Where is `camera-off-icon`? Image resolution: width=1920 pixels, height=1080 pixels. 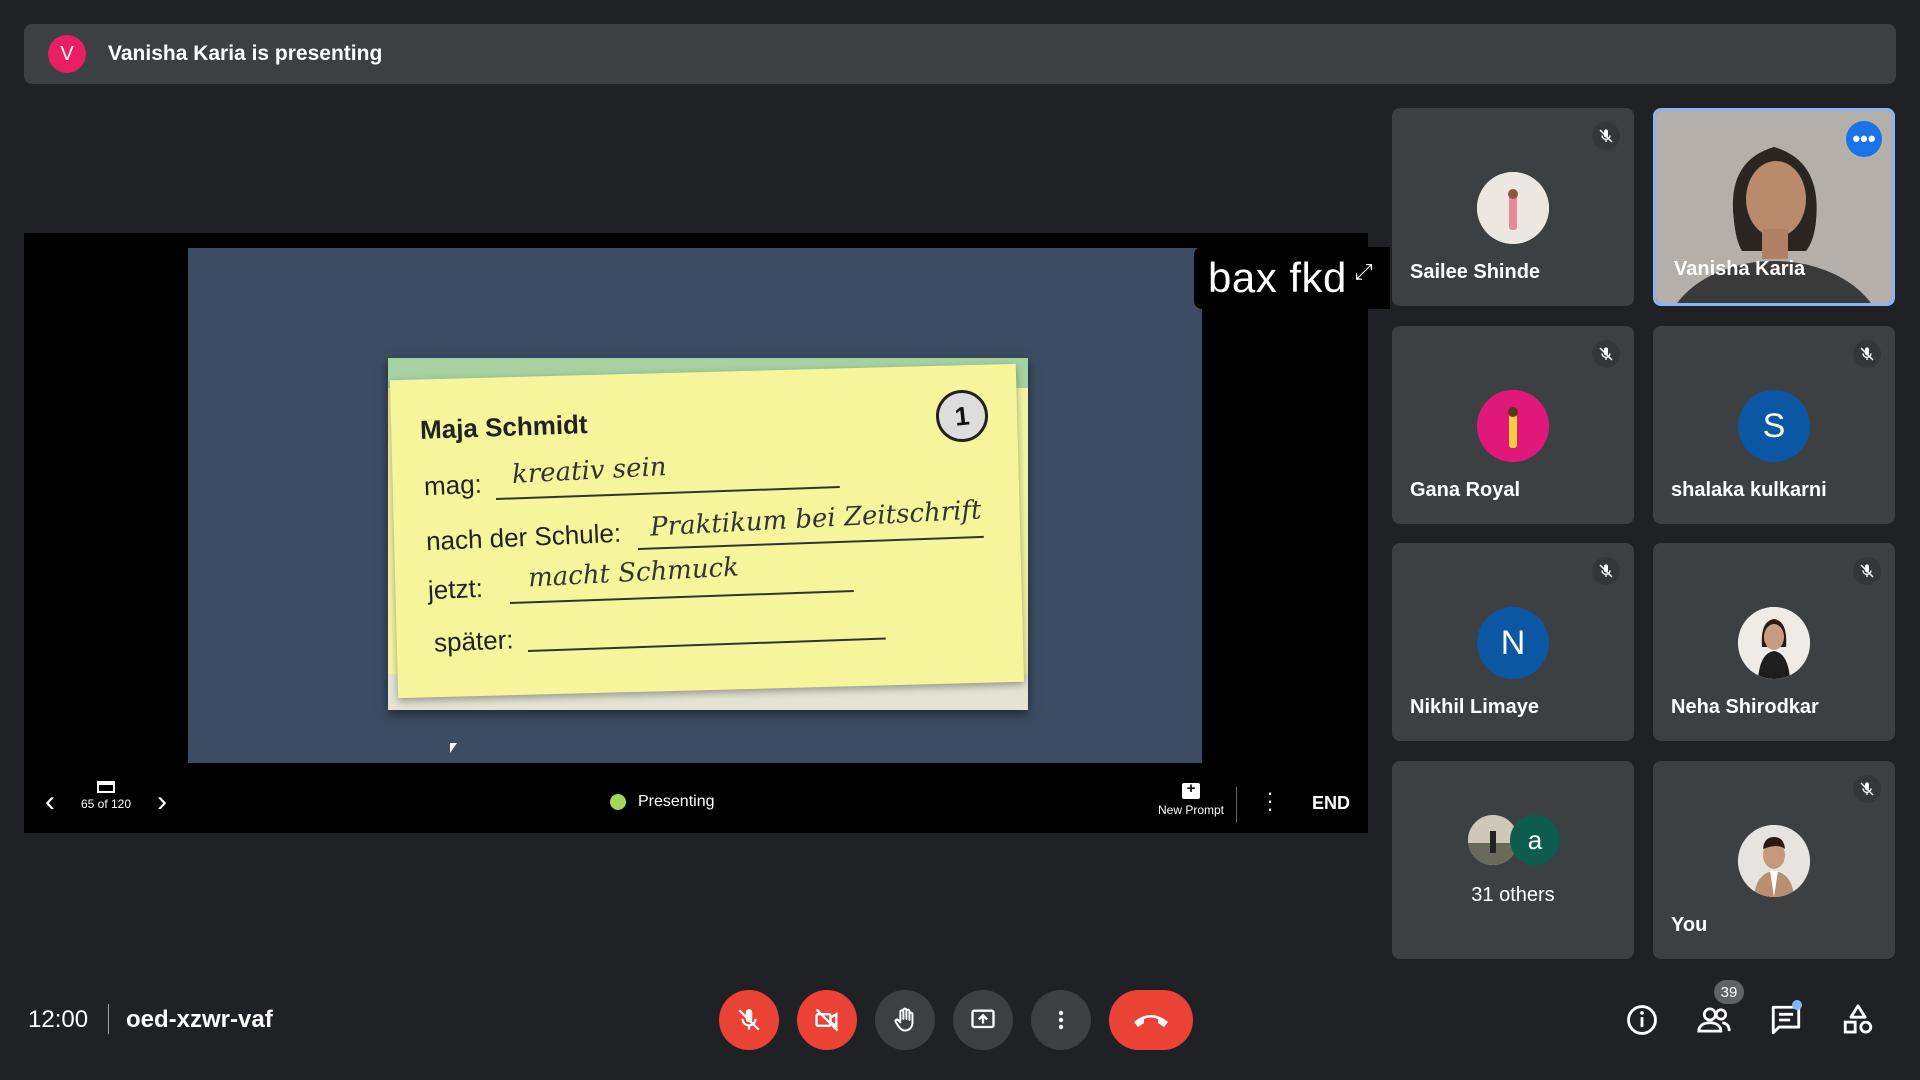
camera-off-icon is located at coordinates (827, 1020).